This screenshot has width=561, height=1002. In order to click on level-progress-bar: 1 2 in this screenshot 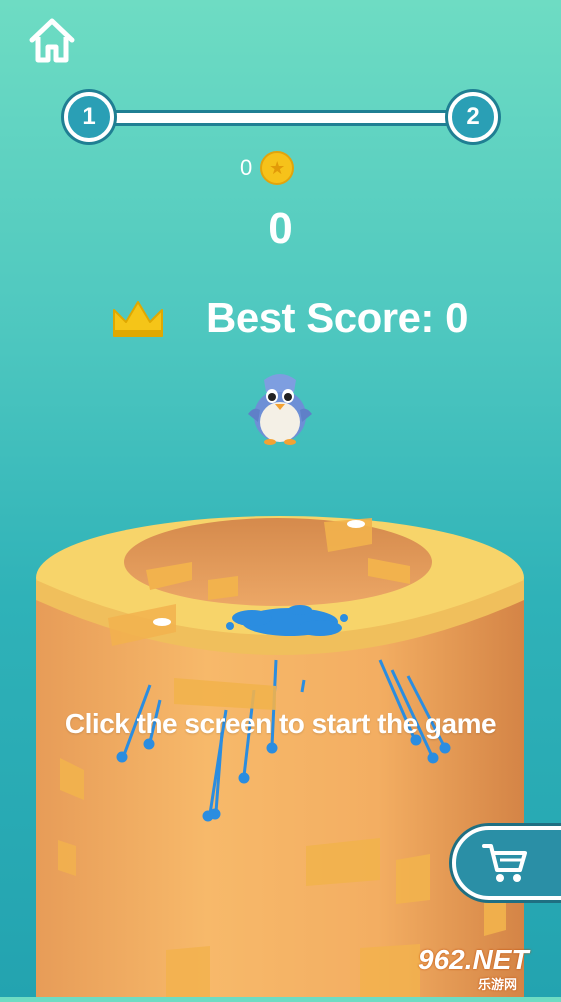, I will do `click(281, 117)`.